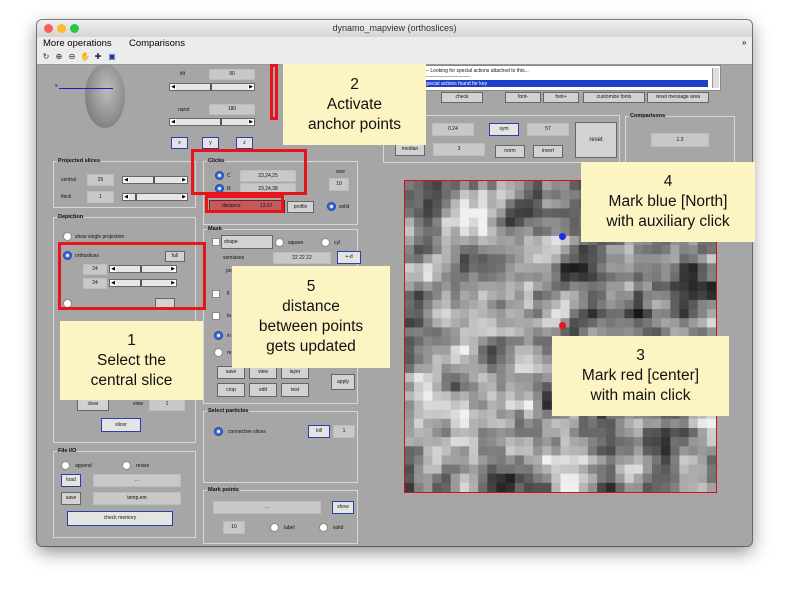 Image resolution: width=789 pixels, height=600 pixels. Describe the element at coordinates (112, 57) in the screenshot. I see `save-icon: ▣` at that location.